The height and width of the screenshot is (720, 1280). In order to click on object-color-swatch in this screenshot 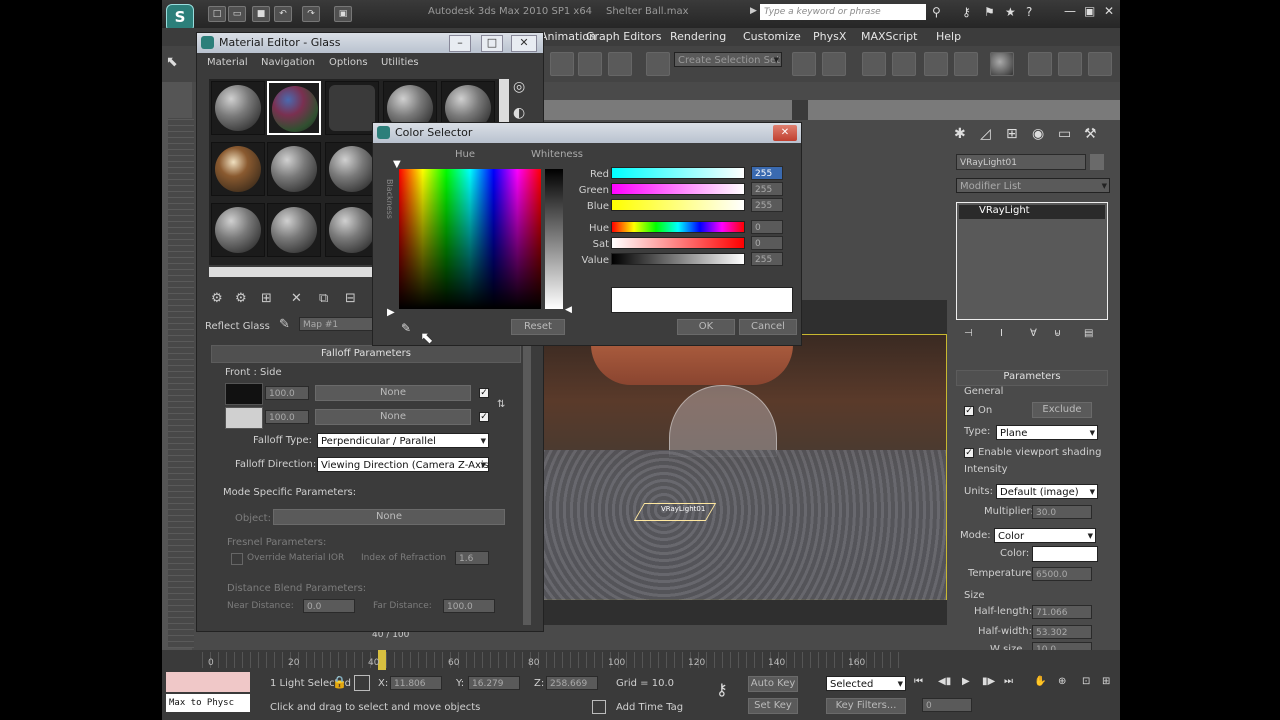, I will do `click(1097, 162)`.